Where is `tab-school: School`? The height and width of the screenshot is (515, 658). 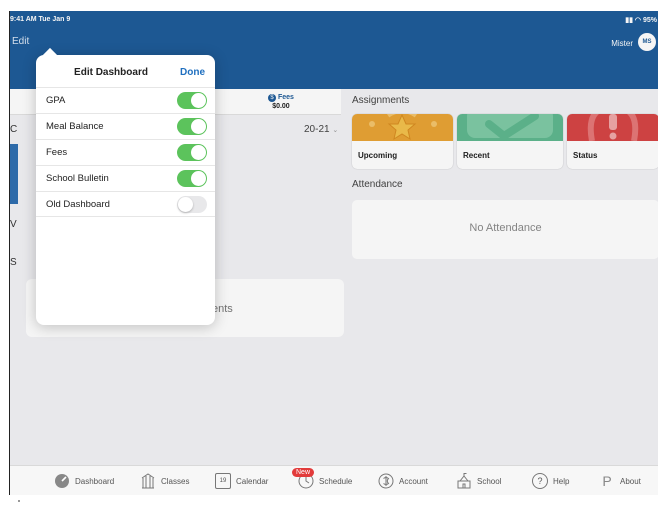 tab-school: School is located at coordinates (478, 481).